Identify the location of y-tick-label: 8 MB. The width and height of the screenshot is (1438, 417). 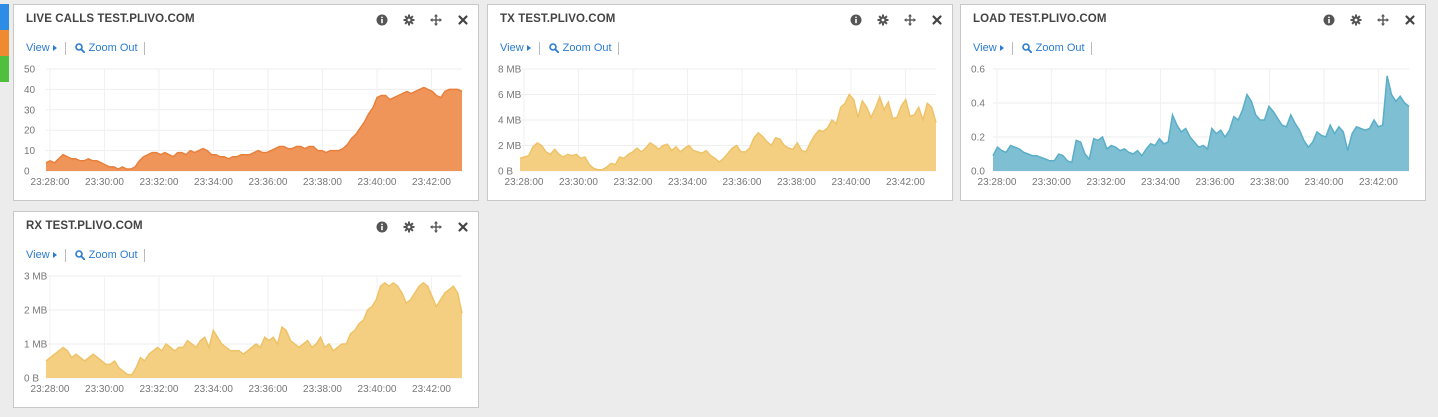
(510, 70).